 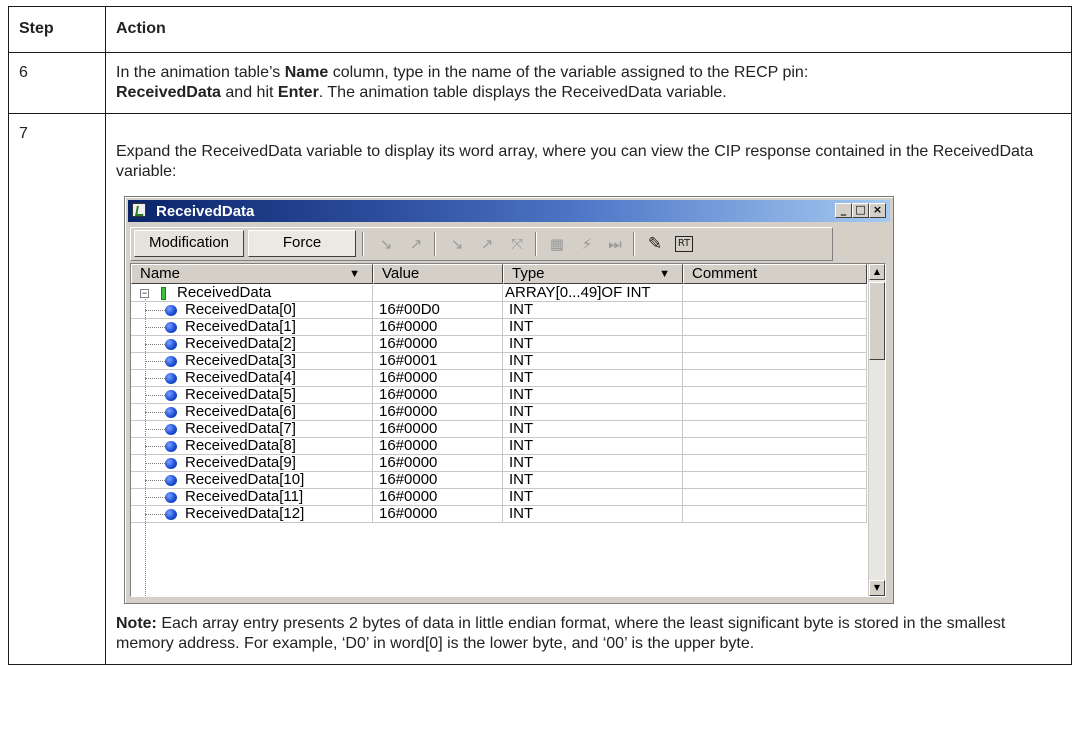 What do you see at coordinates (144, 293) in the screenshot?
I see `collapse-icon: −` at bounding box center [144, 293].